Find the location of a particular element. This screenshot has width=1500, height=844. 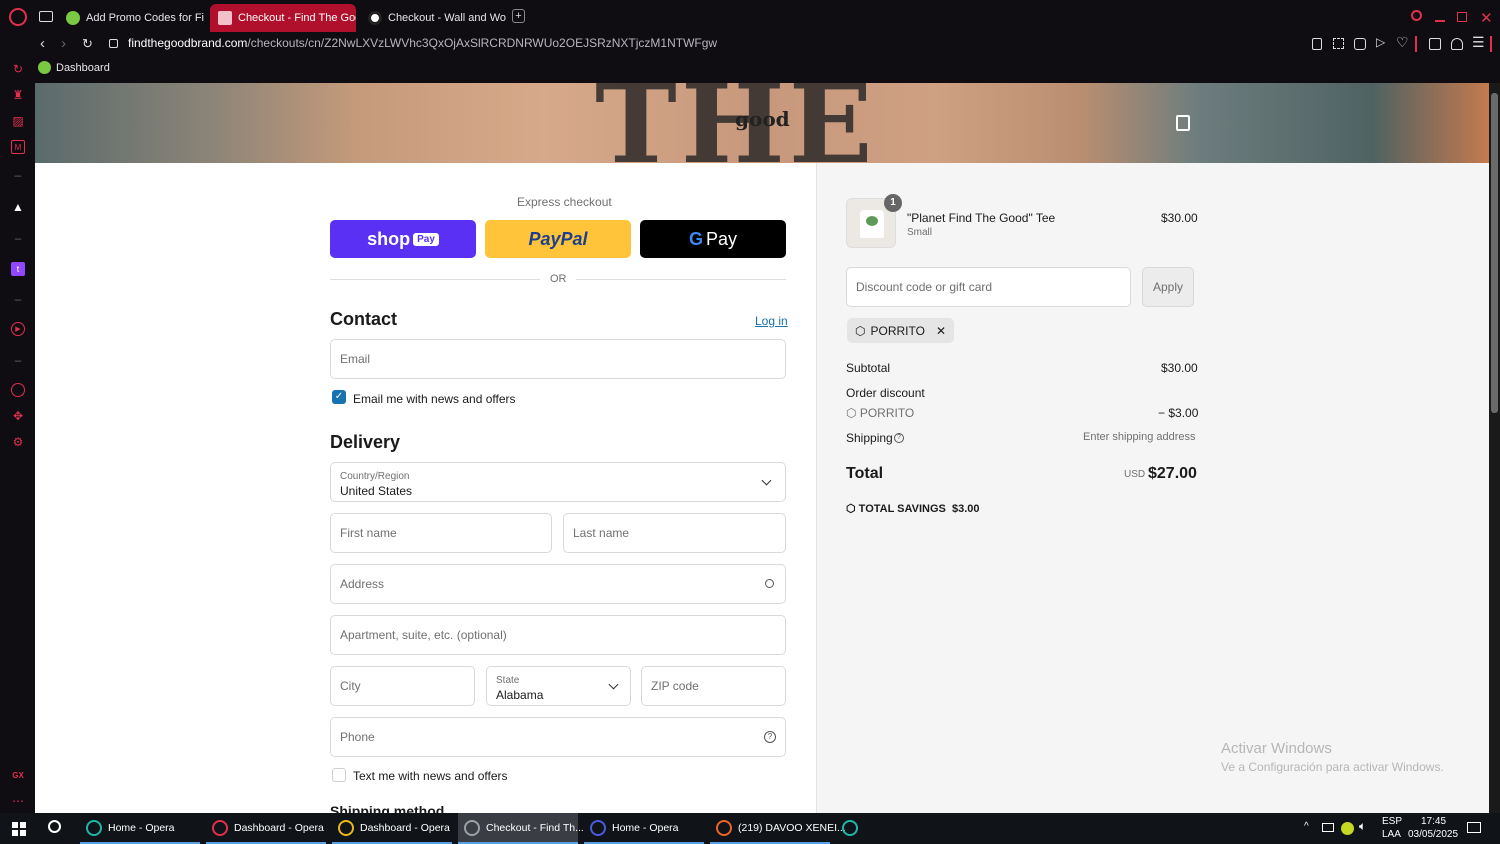

address-field: Address is located at coordinates (558, 584).